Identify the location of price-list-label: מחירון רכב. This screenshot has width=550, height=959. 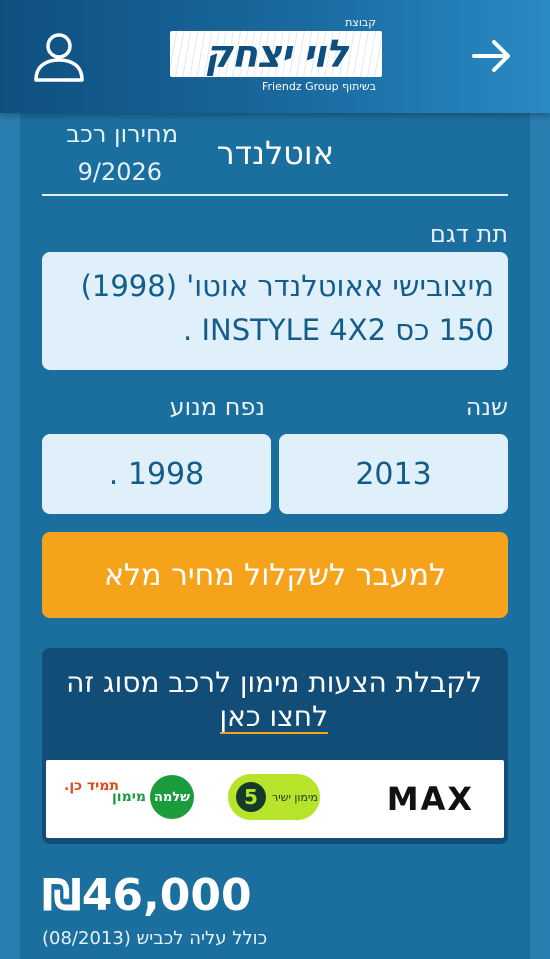
(122, 134).